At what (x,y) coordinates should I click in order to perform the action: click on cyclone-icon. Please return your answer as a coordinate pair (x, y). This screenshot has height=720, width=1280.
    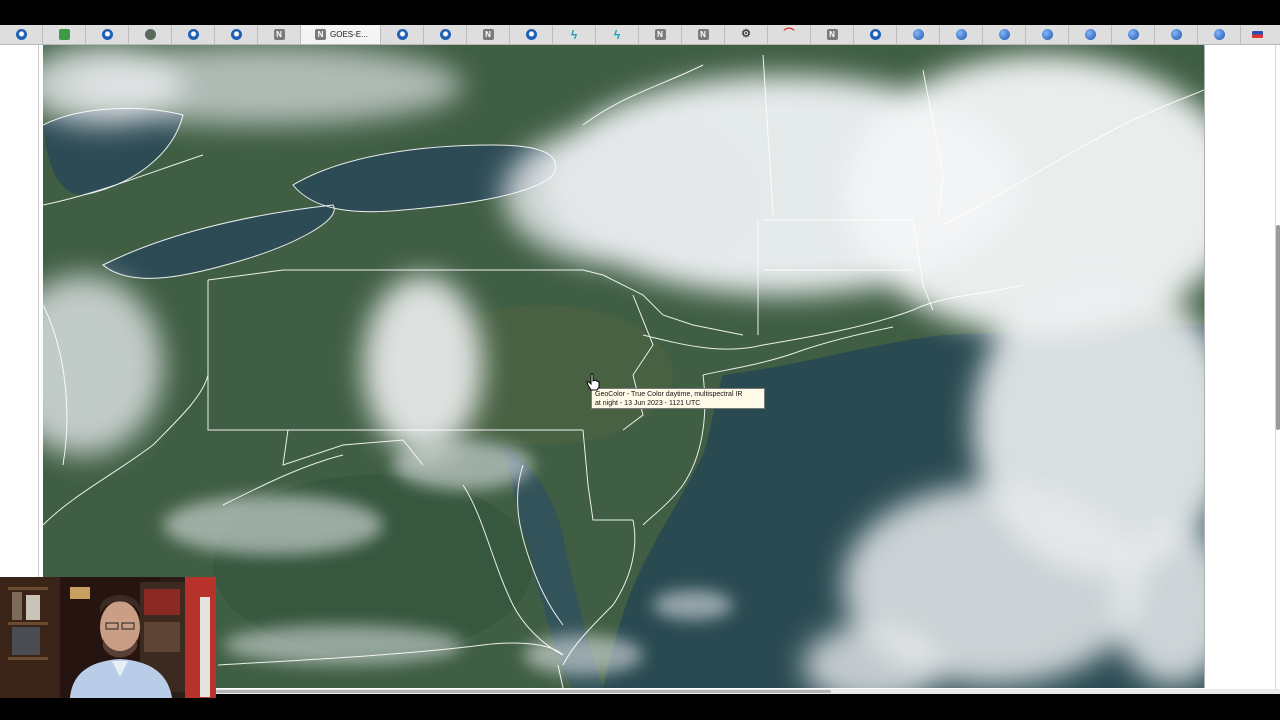
    Looking at the image, I should click on (150, 34).